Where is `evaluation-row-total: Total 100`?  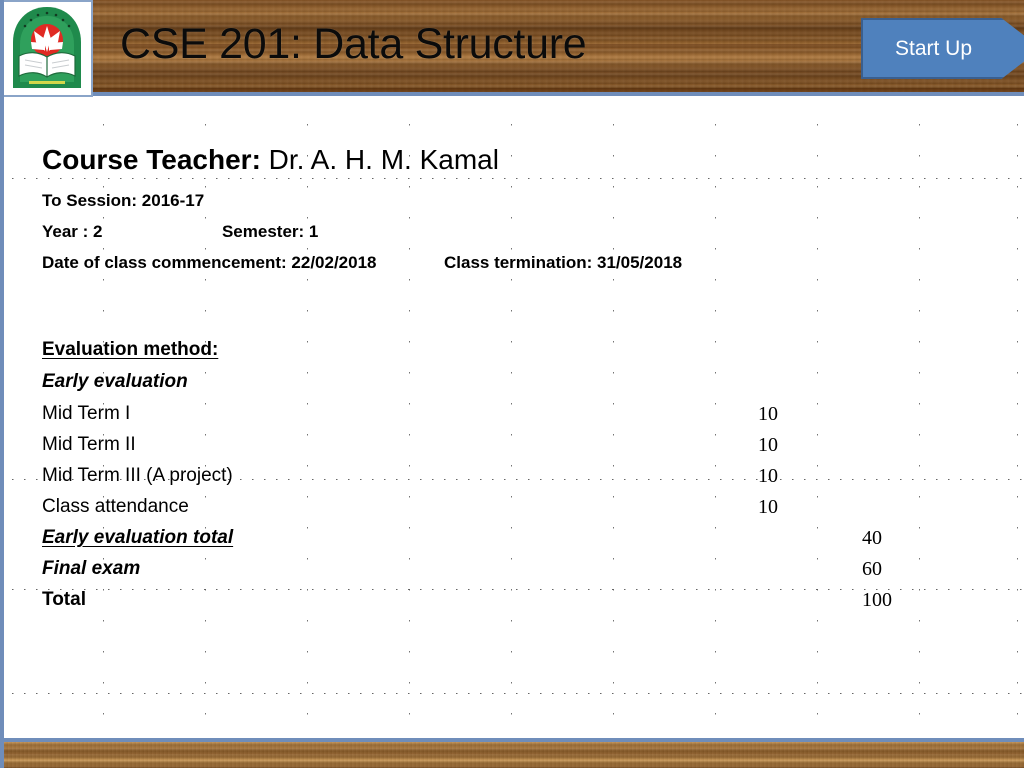 evaluation-row-total: Total 100 is located at coordinates (512, 603).